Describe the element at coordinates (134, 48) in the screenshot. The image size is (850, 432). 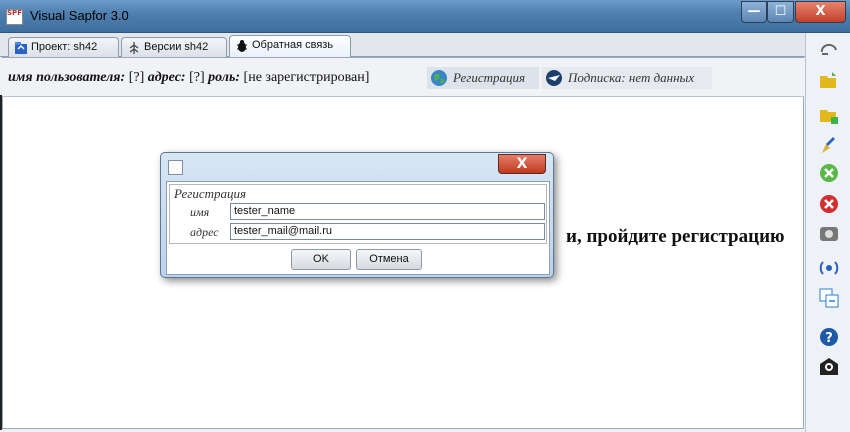
I see `versions-tree-icon` at that location.